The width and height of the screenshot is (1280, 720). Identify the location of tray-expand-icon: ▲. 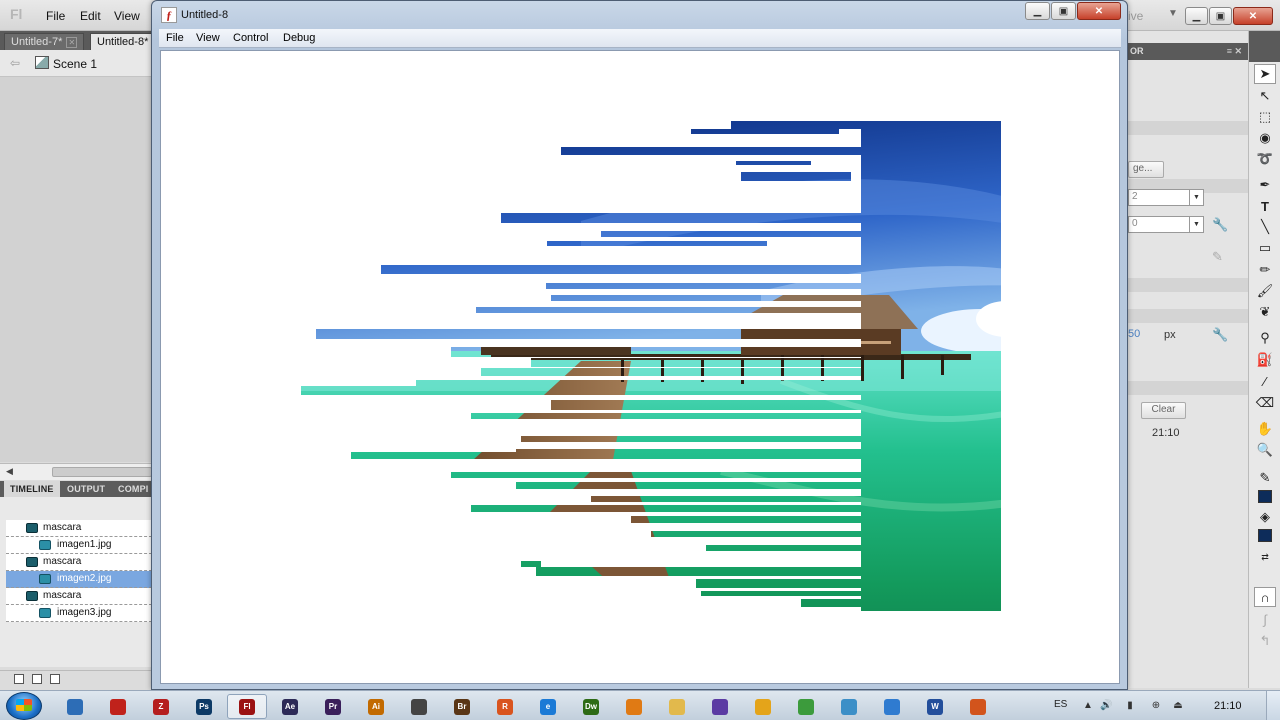
(1088, 706).